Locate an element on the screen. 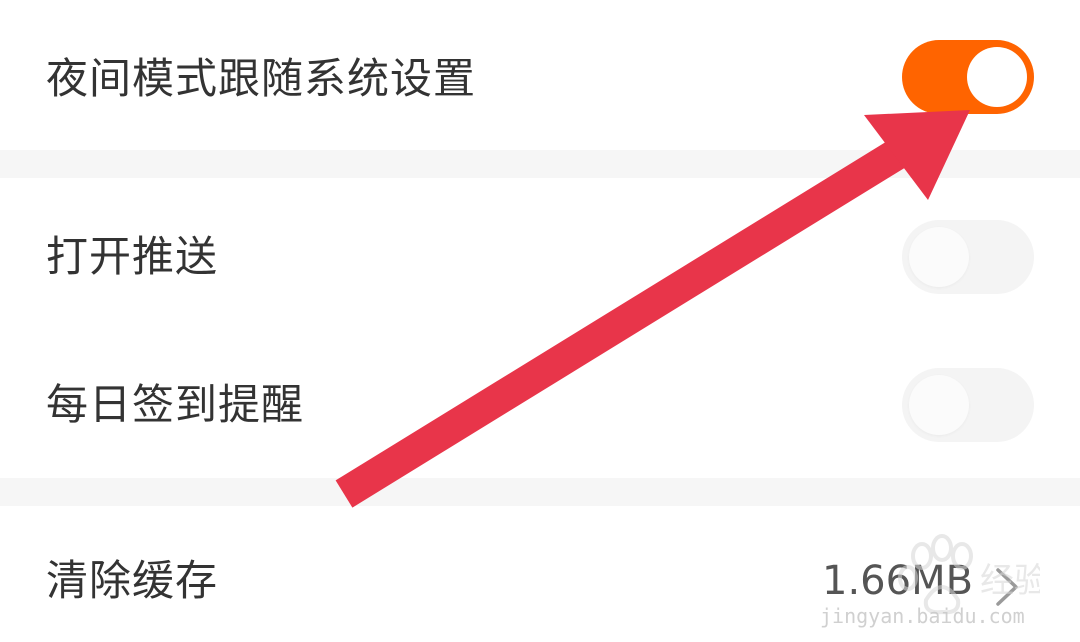 The image size is (1080, 642). push-toggle is located at coordinates (968, 257).